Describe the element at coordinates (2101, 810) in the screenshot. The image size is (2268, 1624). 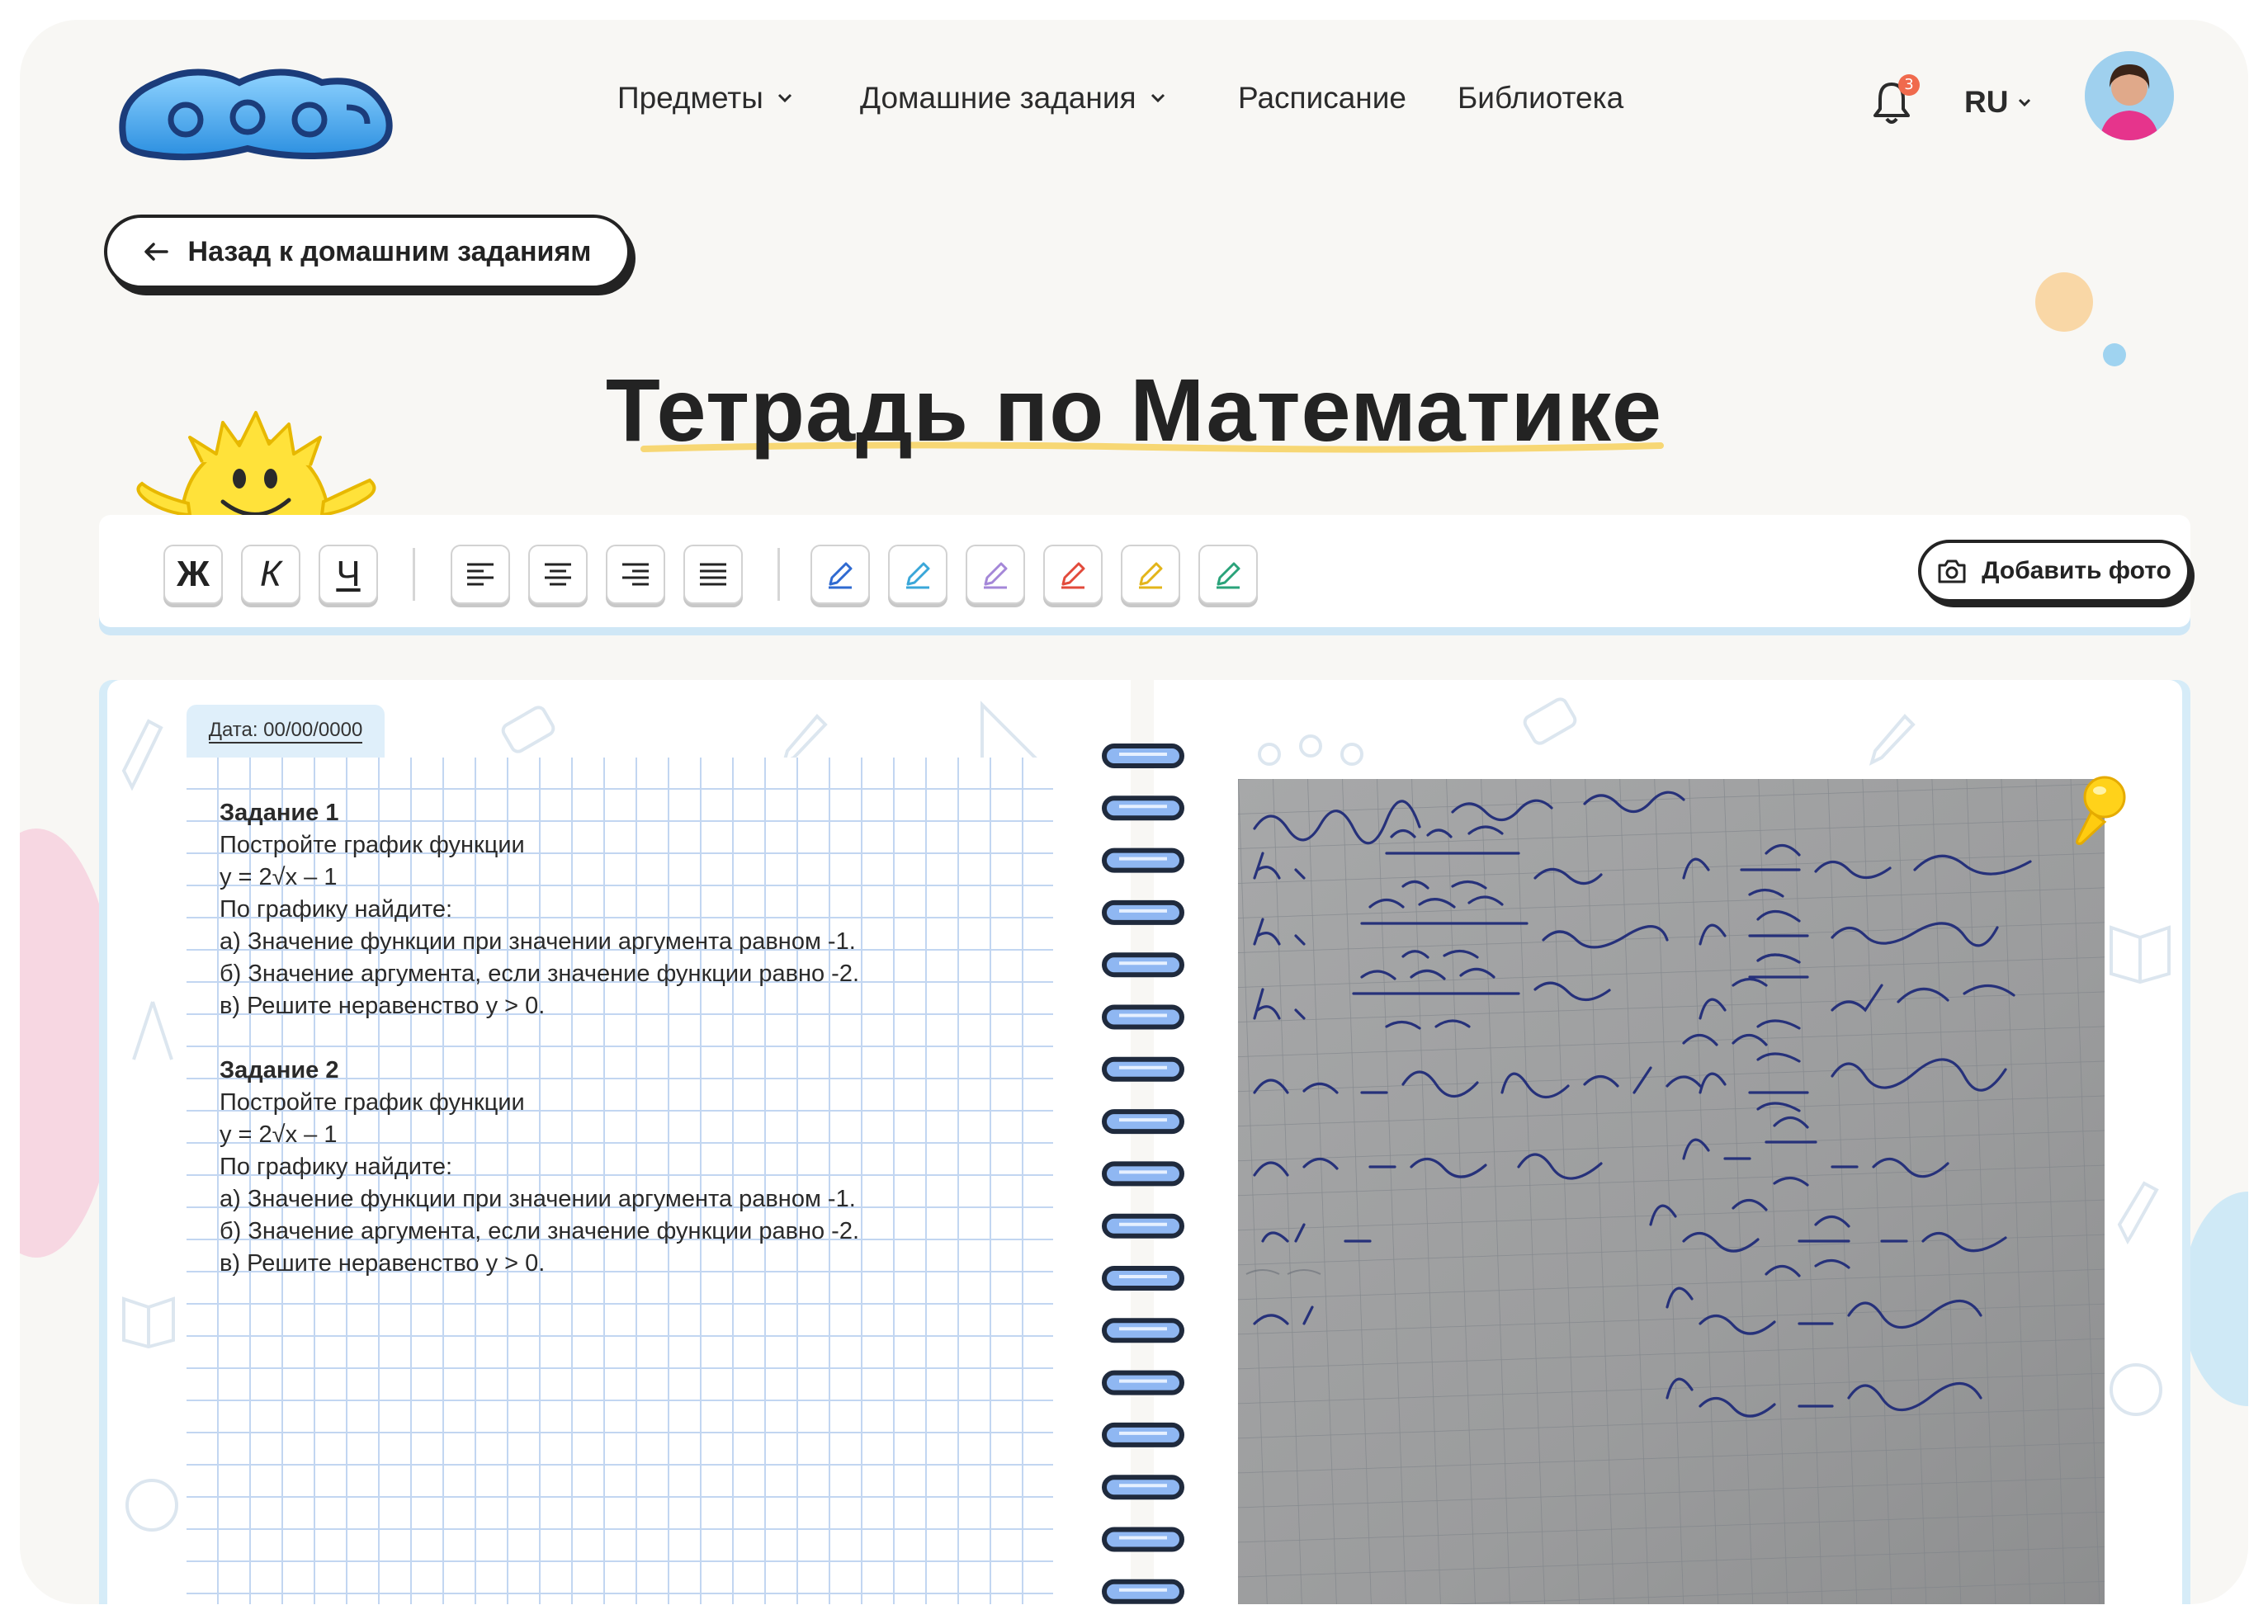
I see `pushpin-icon` at that location.